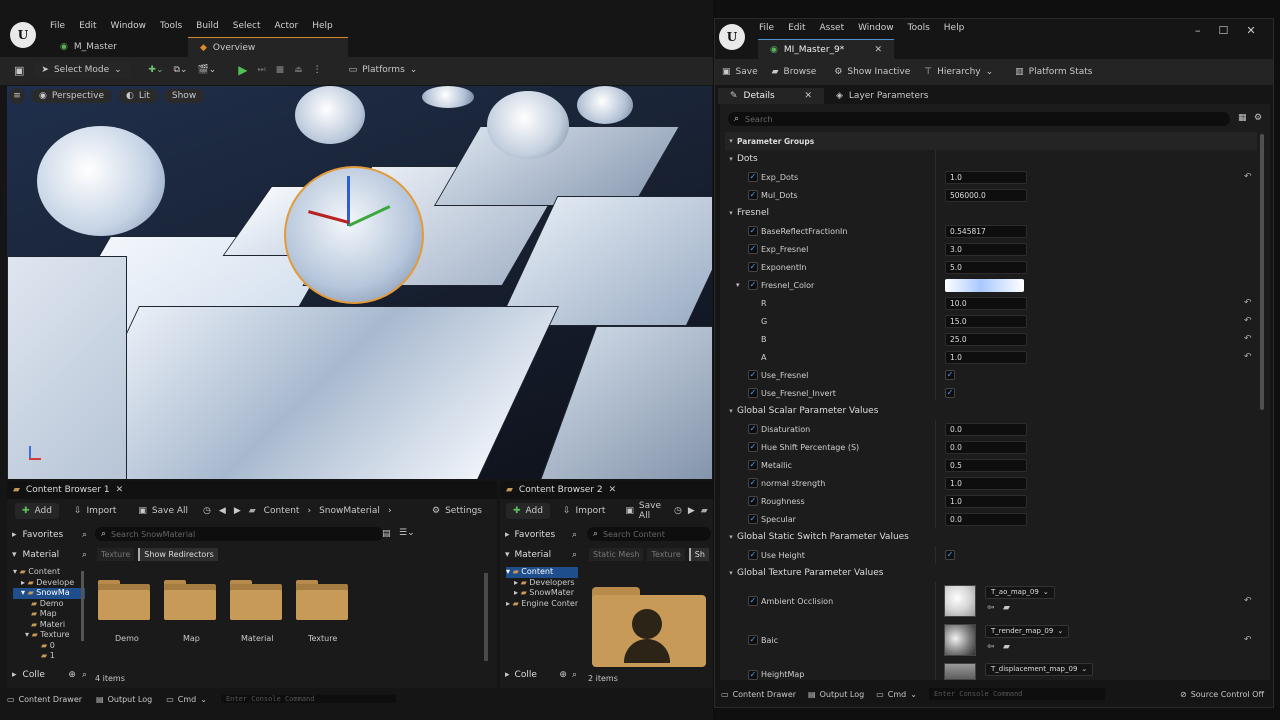 This screenshot has height=720, width=1280. What do you see at coordinates (986, 321) in the screenshot?
I see `value-field: 15.0` at bounding box center [986, 321].